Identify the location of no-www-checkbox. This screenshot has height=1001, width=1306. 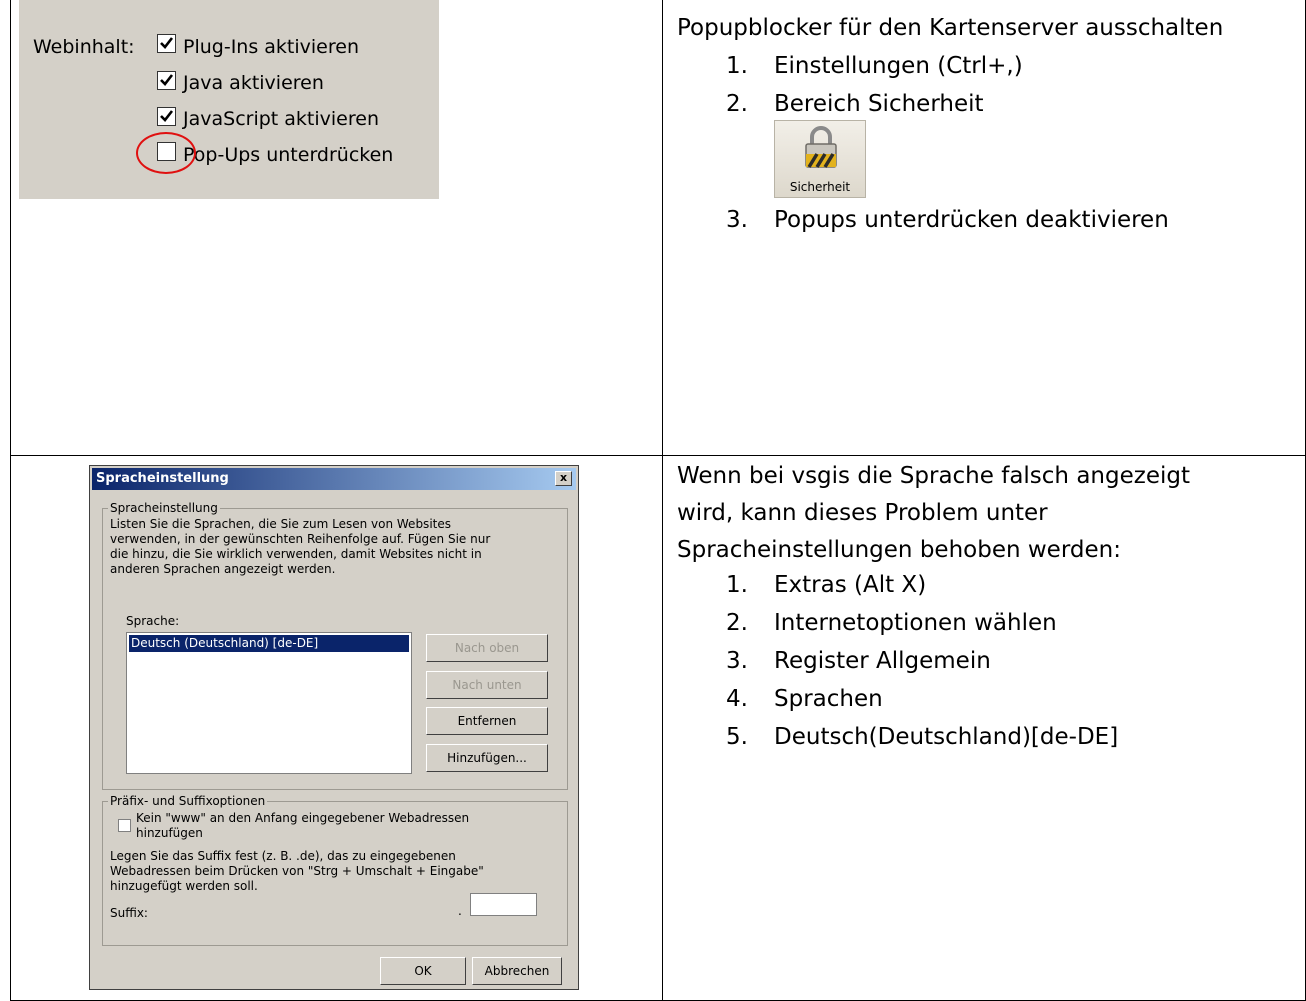
(124, 825).